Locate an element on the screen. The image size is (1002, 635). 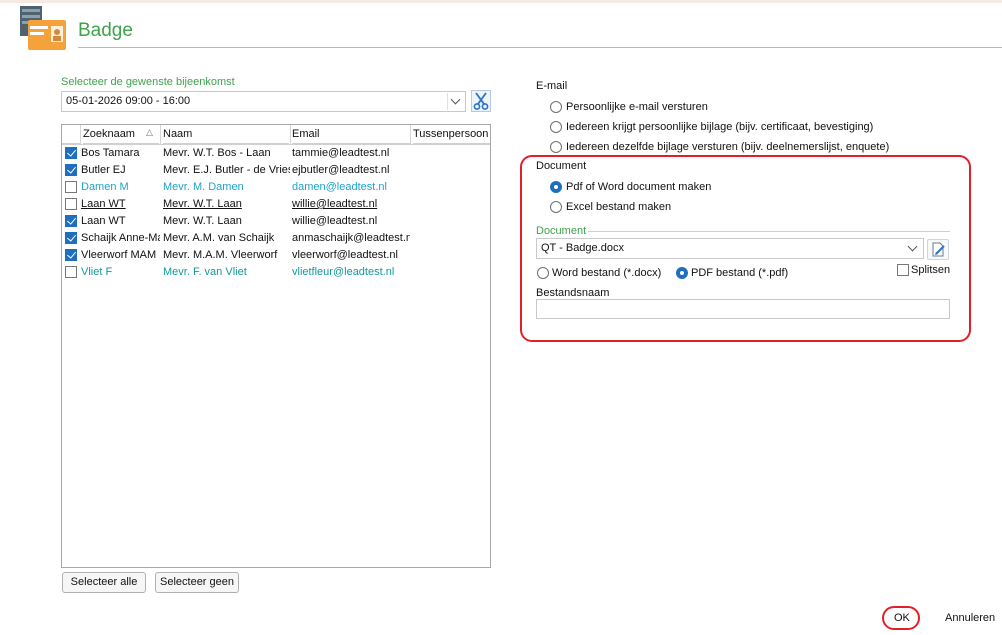
badge-app-icon is located at coordinates (44, 29).